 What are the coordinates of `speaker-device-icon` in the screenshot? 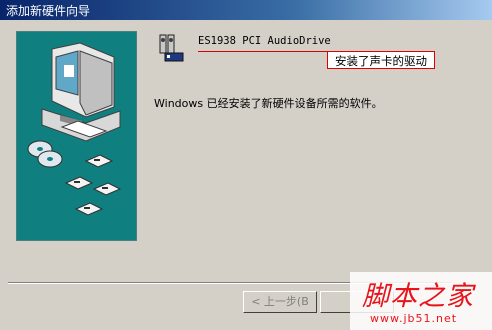 It's located at (172, 48).